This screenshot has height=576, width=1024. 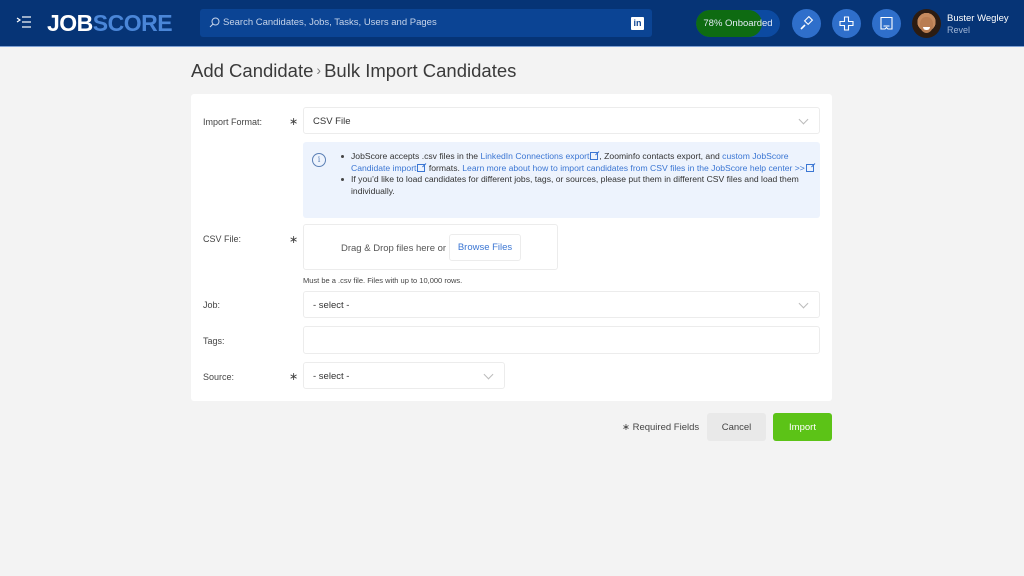 What do you see at coordinates (332, 121) in the screenshot?
I see `import-format-value: CSV File` at bounding box center [332, 121].